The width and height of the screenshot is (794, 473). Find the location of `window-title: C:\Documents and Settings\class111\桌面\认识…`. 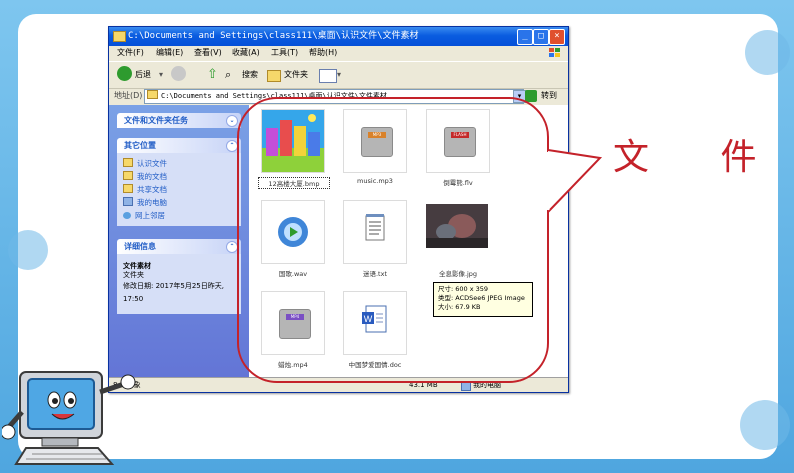

window-title: C:\Documents and Settings\class111\桌面\认识… is located at coordinates (273, 36).